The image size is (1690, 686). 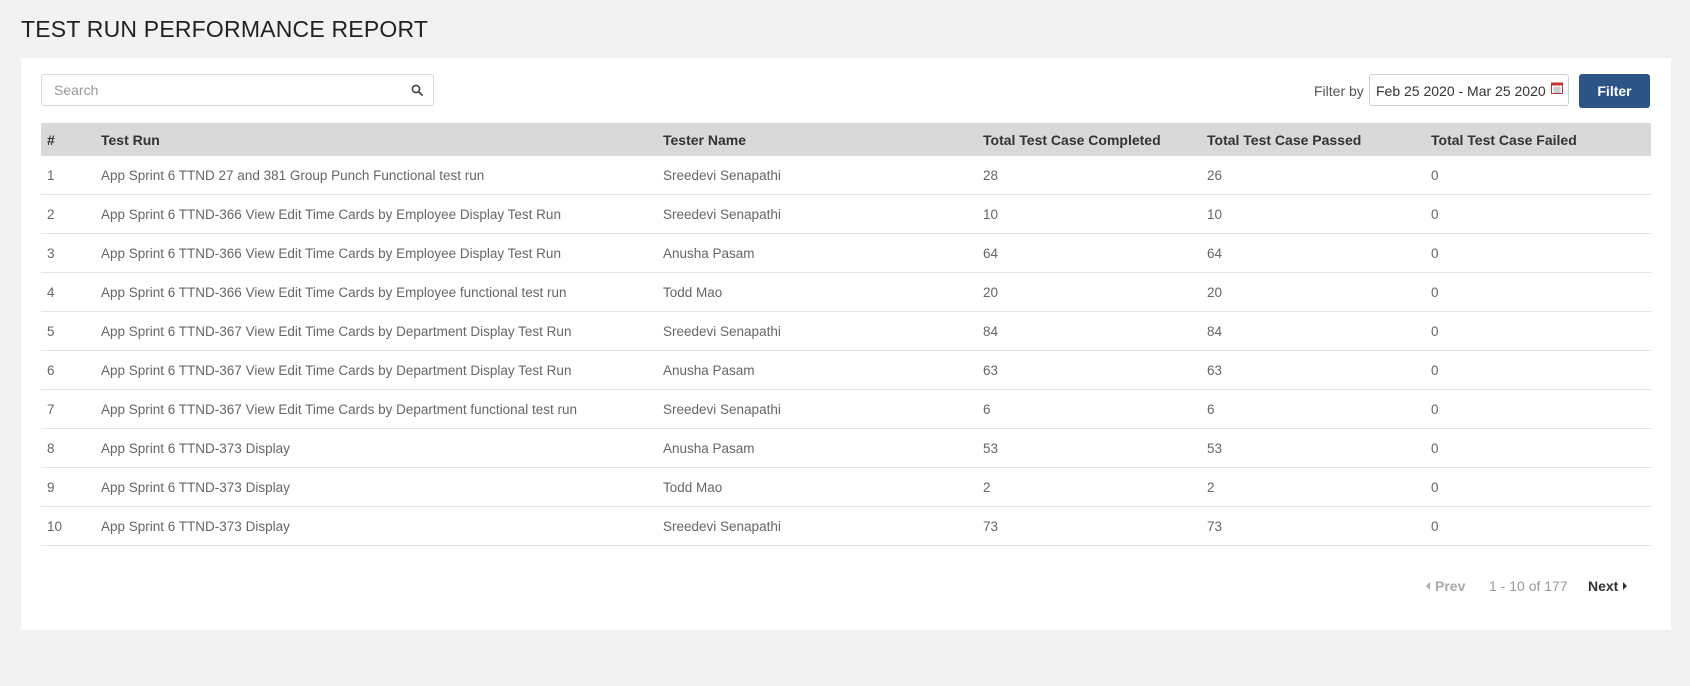 What do you see at coordinates (1603, 586) in the screenshot?
I see `next-label: Next` at bounding box center [1603, 586].